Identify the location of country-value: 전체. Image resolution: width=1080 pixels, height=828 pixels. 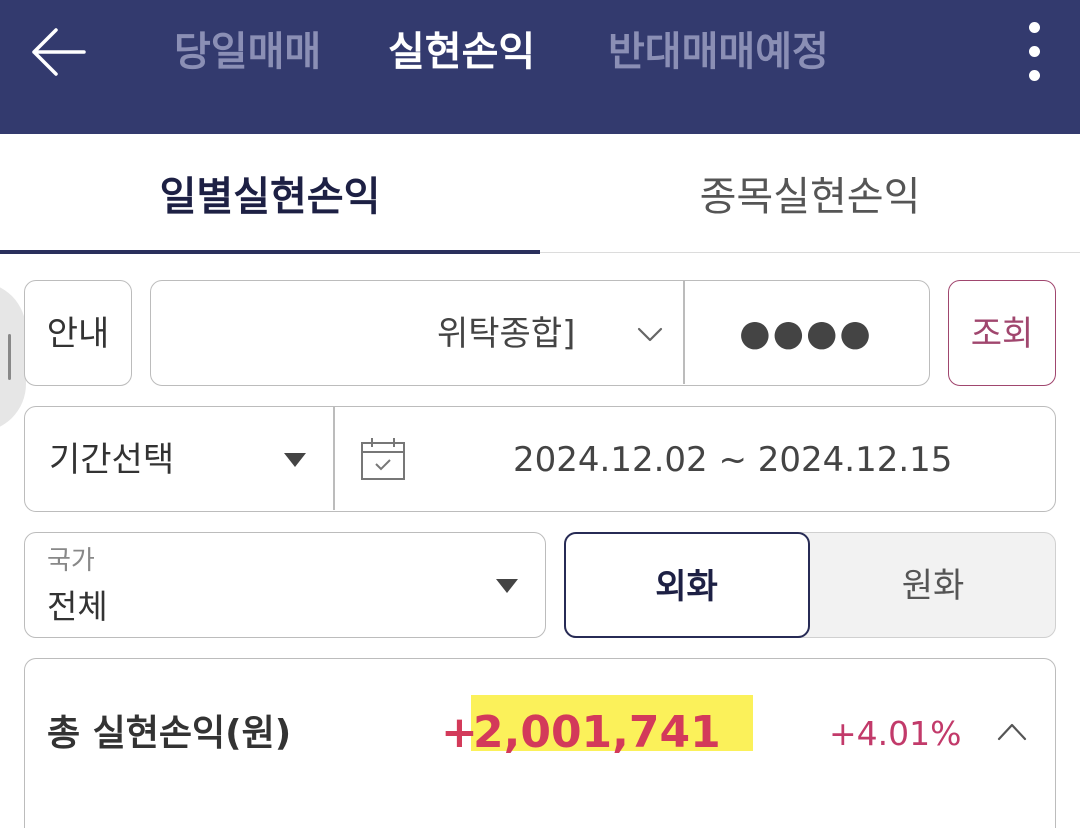
(77, 606).